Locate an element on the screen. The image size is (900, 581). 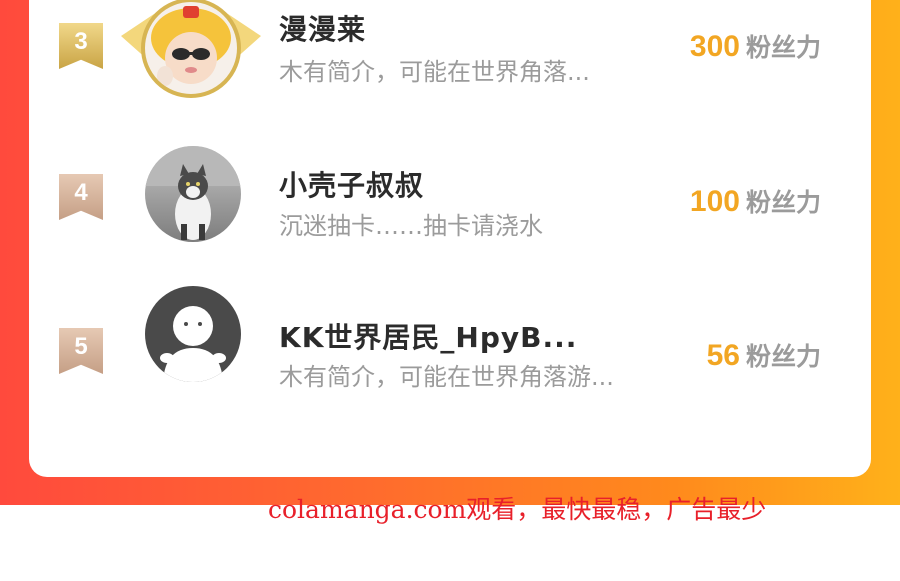
fan-power-value: 300 is located at coordinates (714, 46).